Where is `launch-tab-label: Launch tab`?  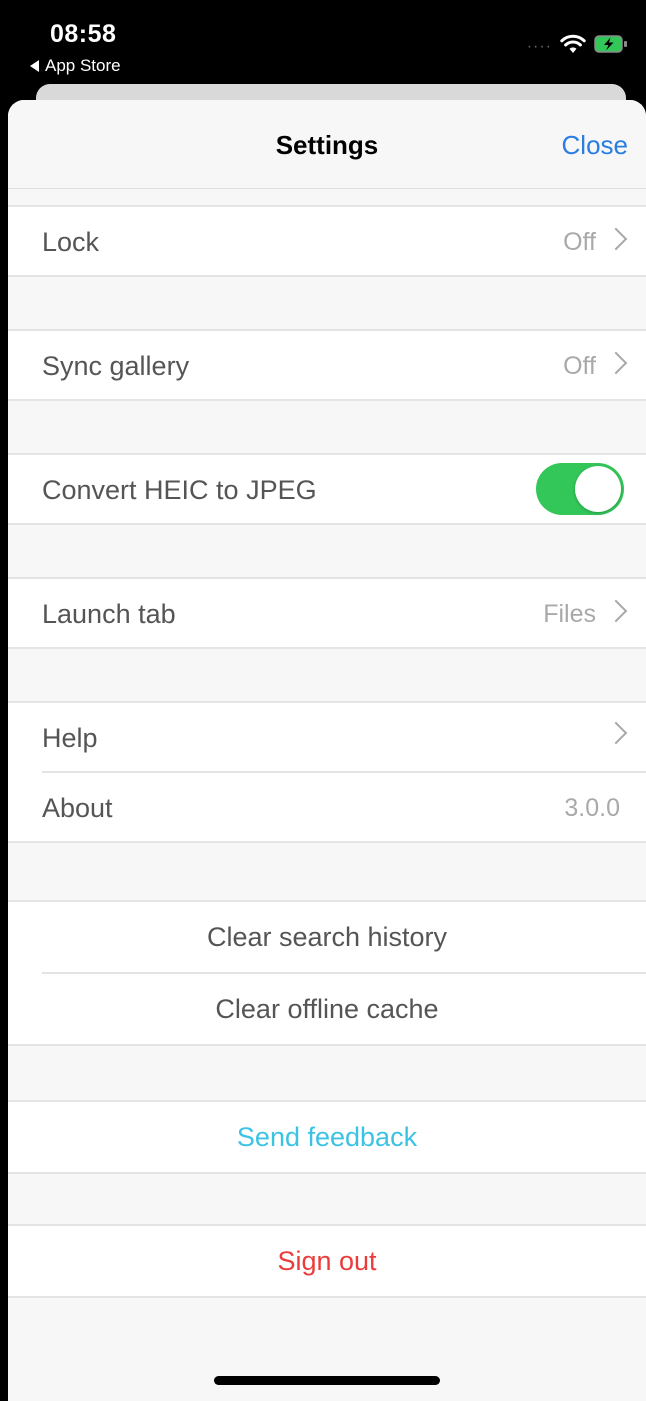
launch-tab-label: Launch tab is located at coordinates (109, 614).